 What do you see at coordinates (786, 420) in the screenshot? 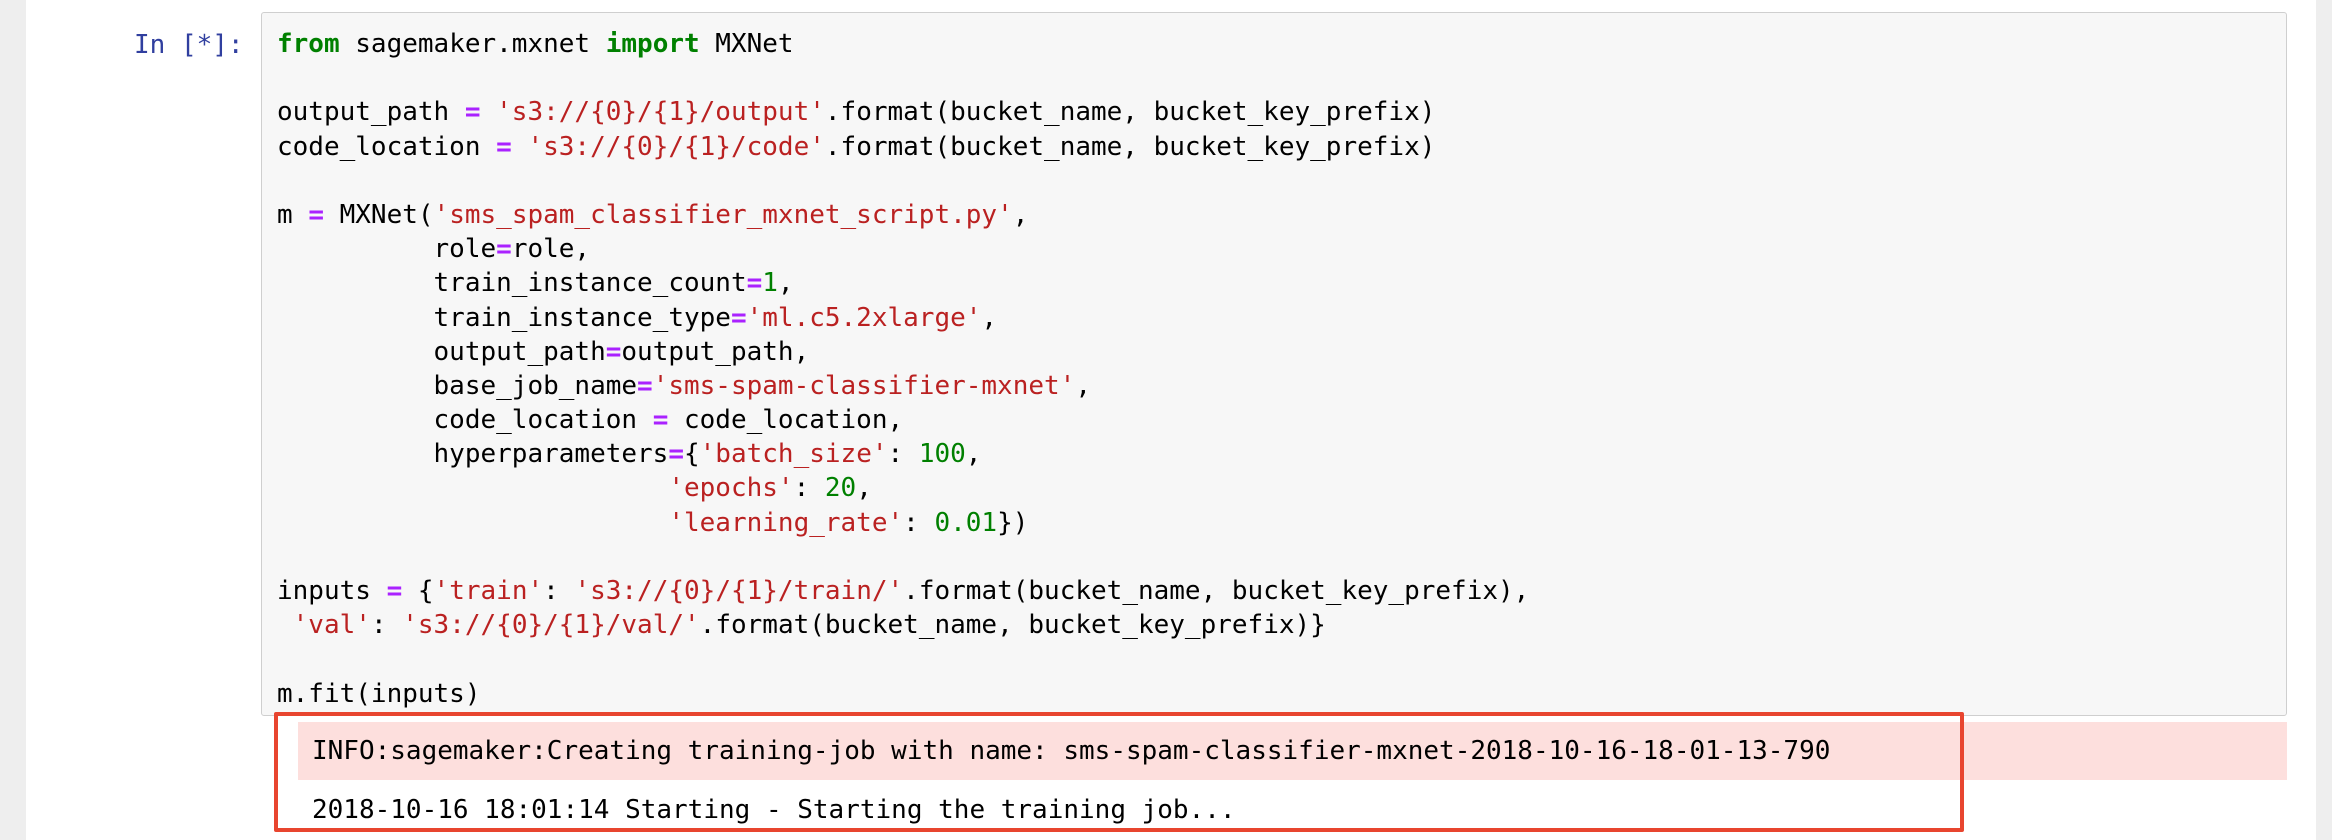
I see `code-token: code_location,` at bounding box center [786, 420].